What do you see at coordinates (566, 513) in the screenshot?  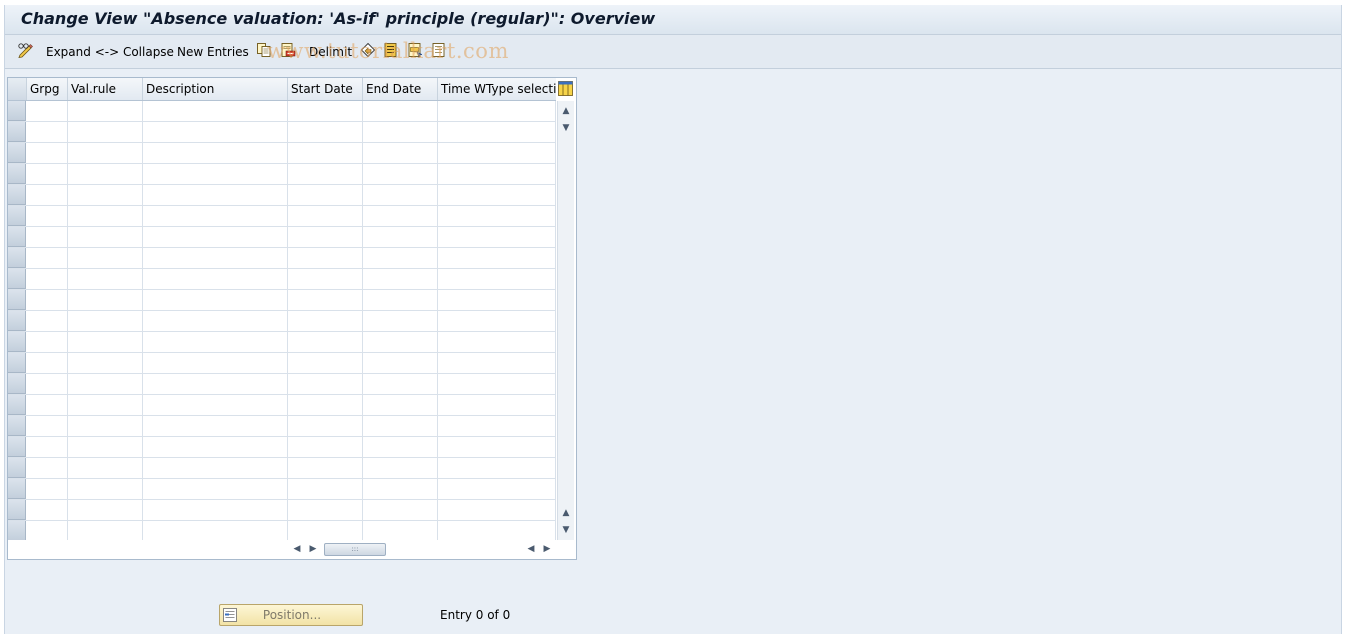 I see `arrow-up-icon: ▲` at bounding box center [566, 513].